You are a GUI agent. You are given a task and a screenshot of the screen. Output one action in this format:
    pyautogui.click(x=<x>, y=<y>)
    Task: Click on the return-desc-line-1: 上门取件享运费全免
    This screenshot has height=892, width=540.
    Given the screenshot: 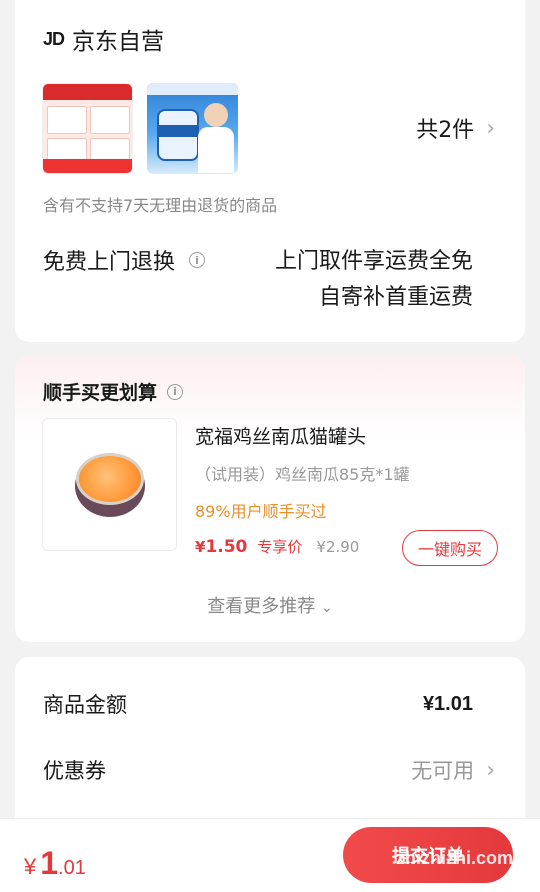 What is the action you would take?
    pyautogui.click(x=373, y=261)
    